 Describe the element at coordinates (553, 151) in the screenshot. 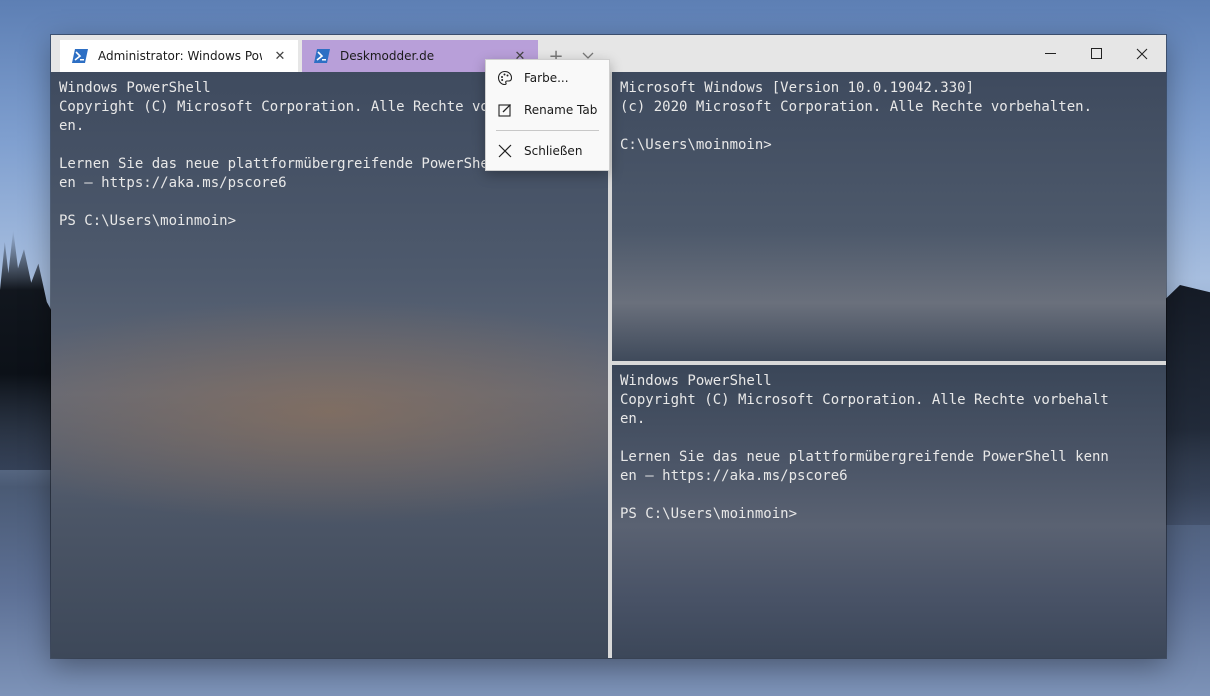

I see `menu-item-label: Schließen` at that location.